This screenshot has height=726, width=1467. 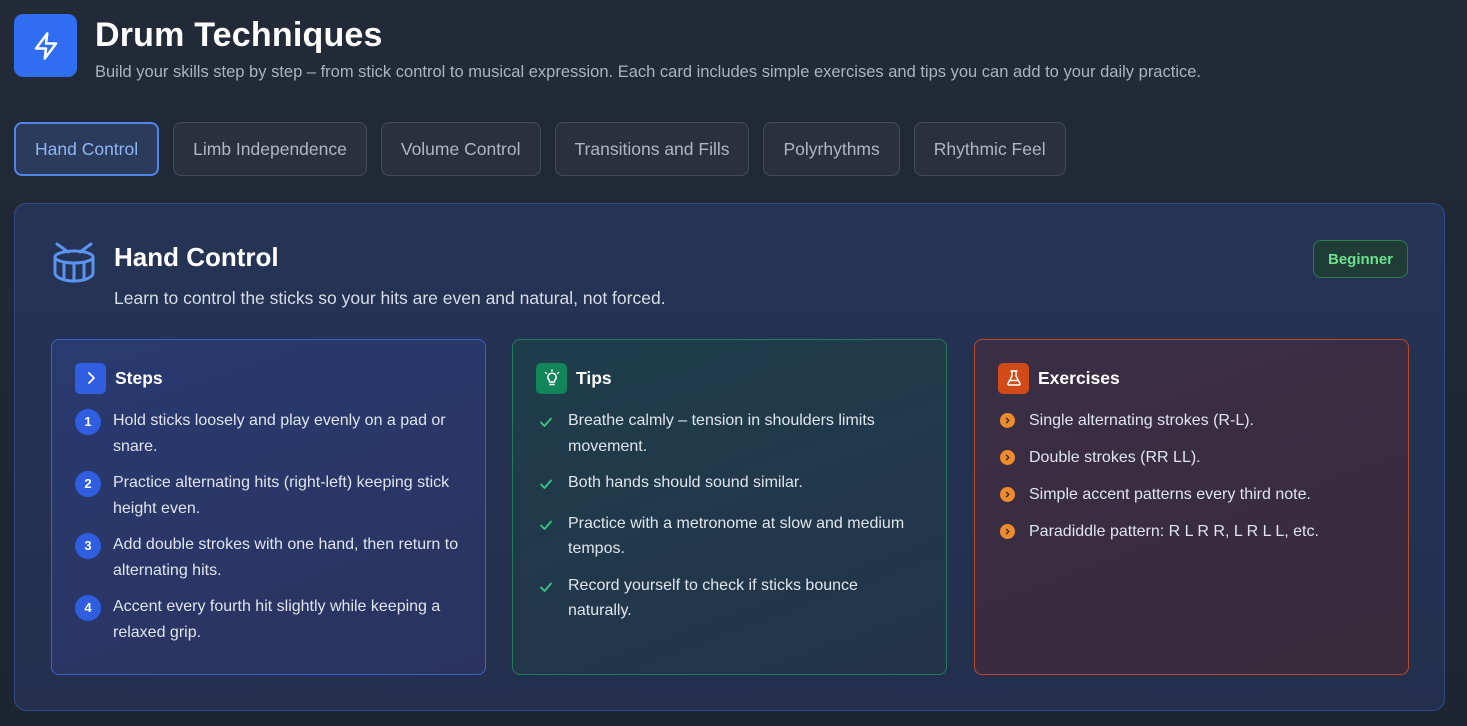 What do you see at coordinates (1141, 420) in the screenshot?
I see `exercise-text: Single alternating strokes (R-L).` at bounding box center [1141, 420].